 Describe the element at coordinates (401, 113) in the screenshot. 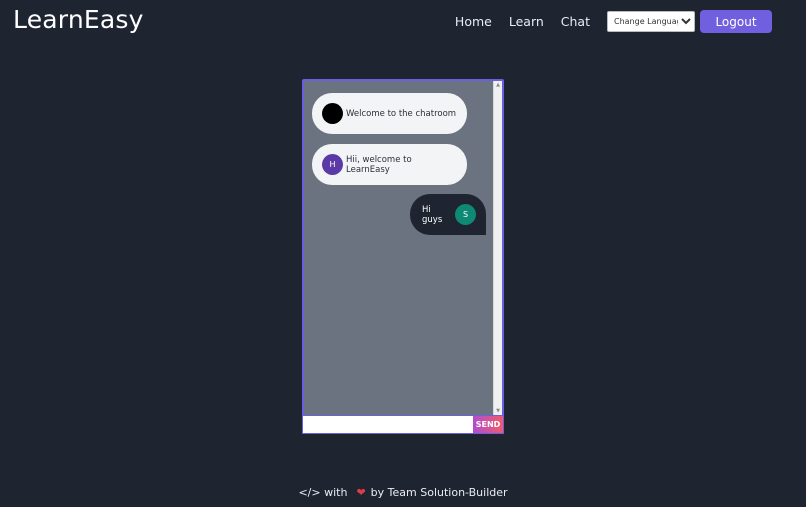

I see `message-text: Welcome to the chatroom` at that location.